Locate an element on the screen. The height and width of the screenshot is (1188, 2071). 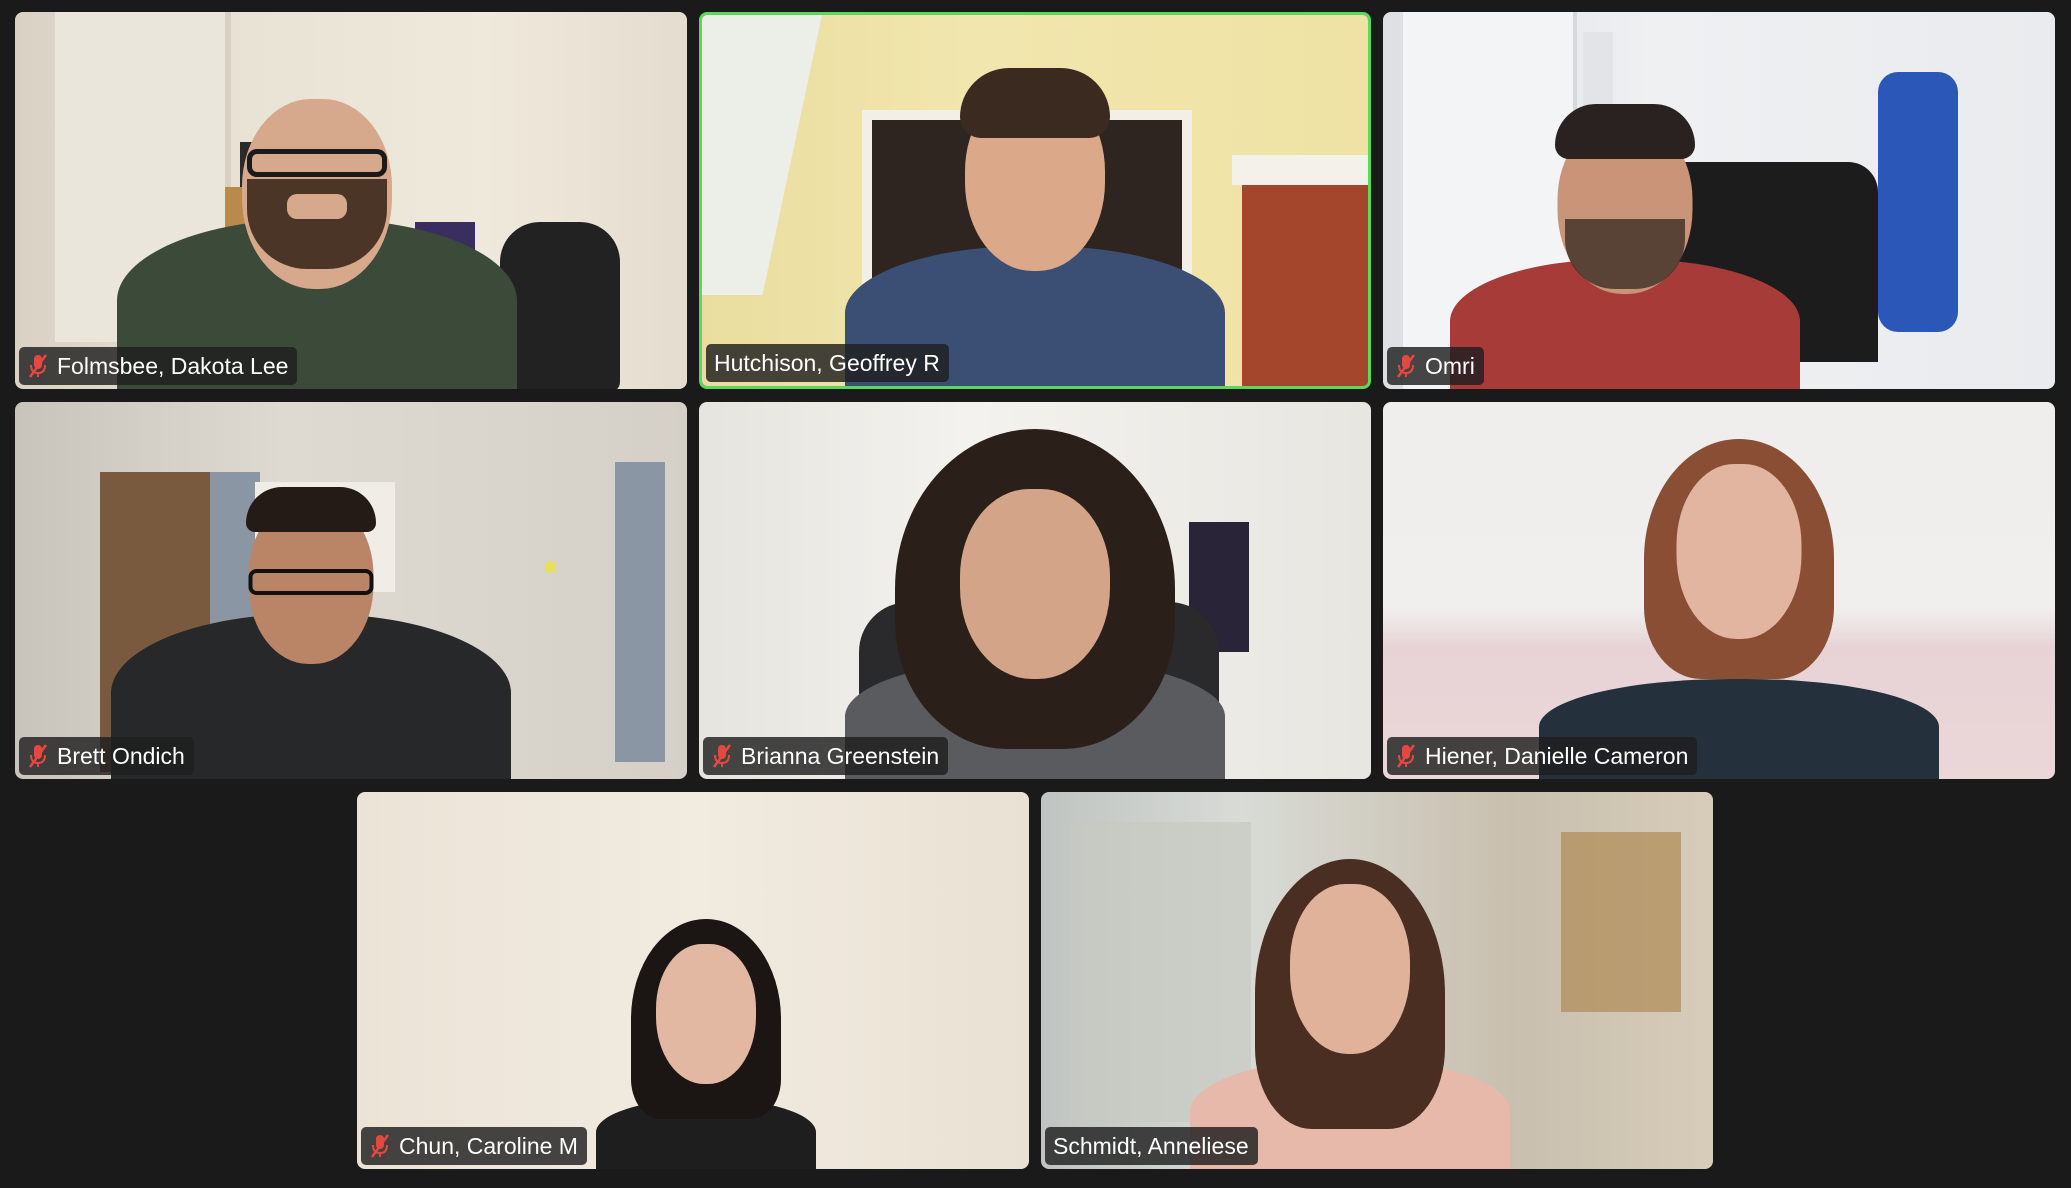
participant-name: Omri is located at coordinates (1450, 366).